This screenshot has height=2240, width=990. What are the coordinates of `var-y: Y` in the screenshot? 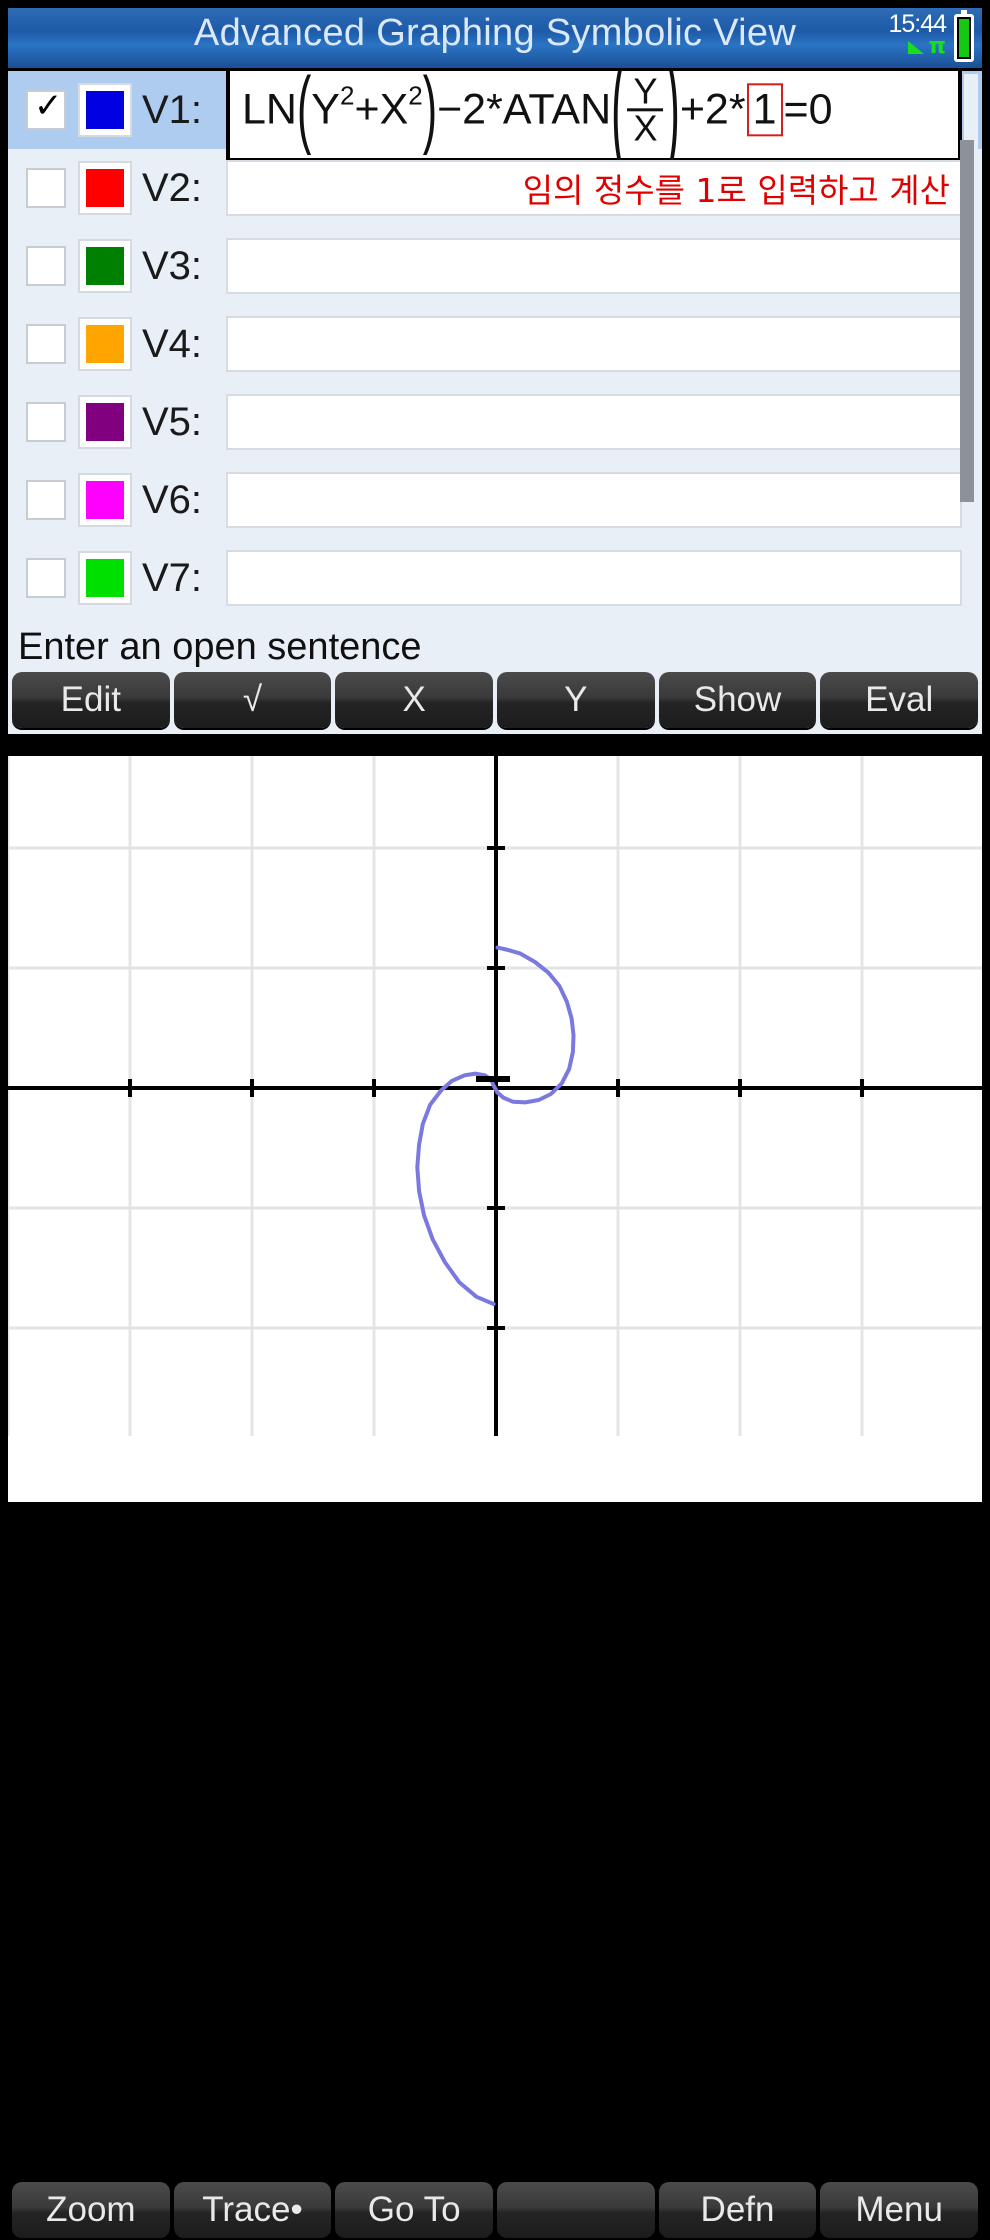 It's located at (325, 109).